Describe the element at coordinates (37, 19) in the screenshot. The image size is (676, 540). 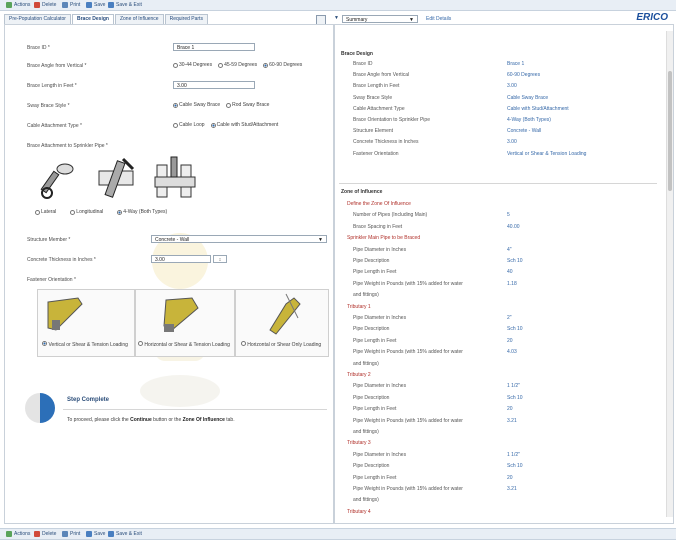
I see `tab-pre-population: Pre-Population Calculator` at that location.